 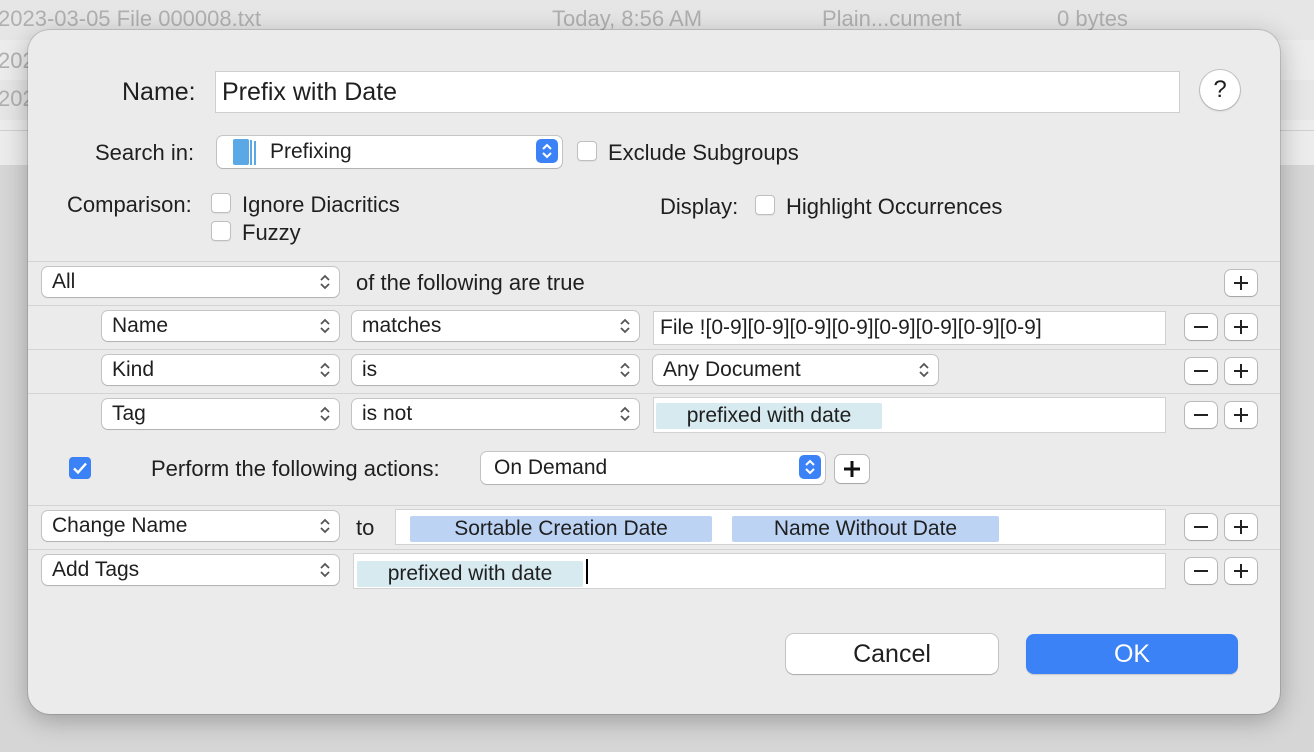 What do you see at coordinates (220, 370) in the screenshot?
I see `criterion-field-popup: Kind` at bounding box center [220, 370].